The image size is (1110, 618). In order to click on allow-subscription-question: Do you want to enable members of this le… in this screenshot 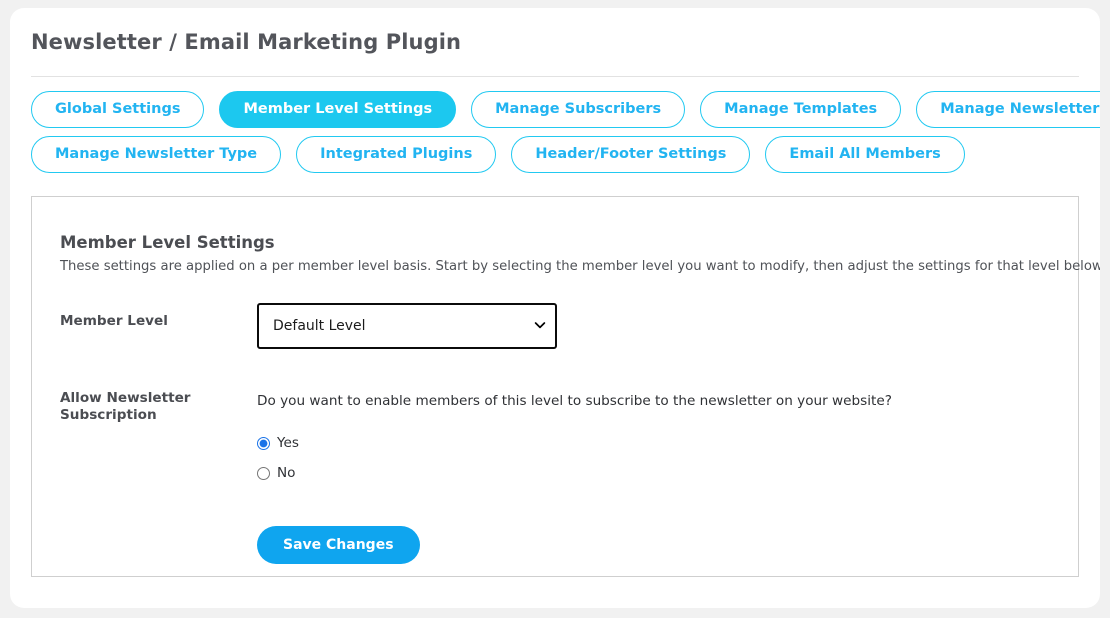, I will do `click(574, 401)`.